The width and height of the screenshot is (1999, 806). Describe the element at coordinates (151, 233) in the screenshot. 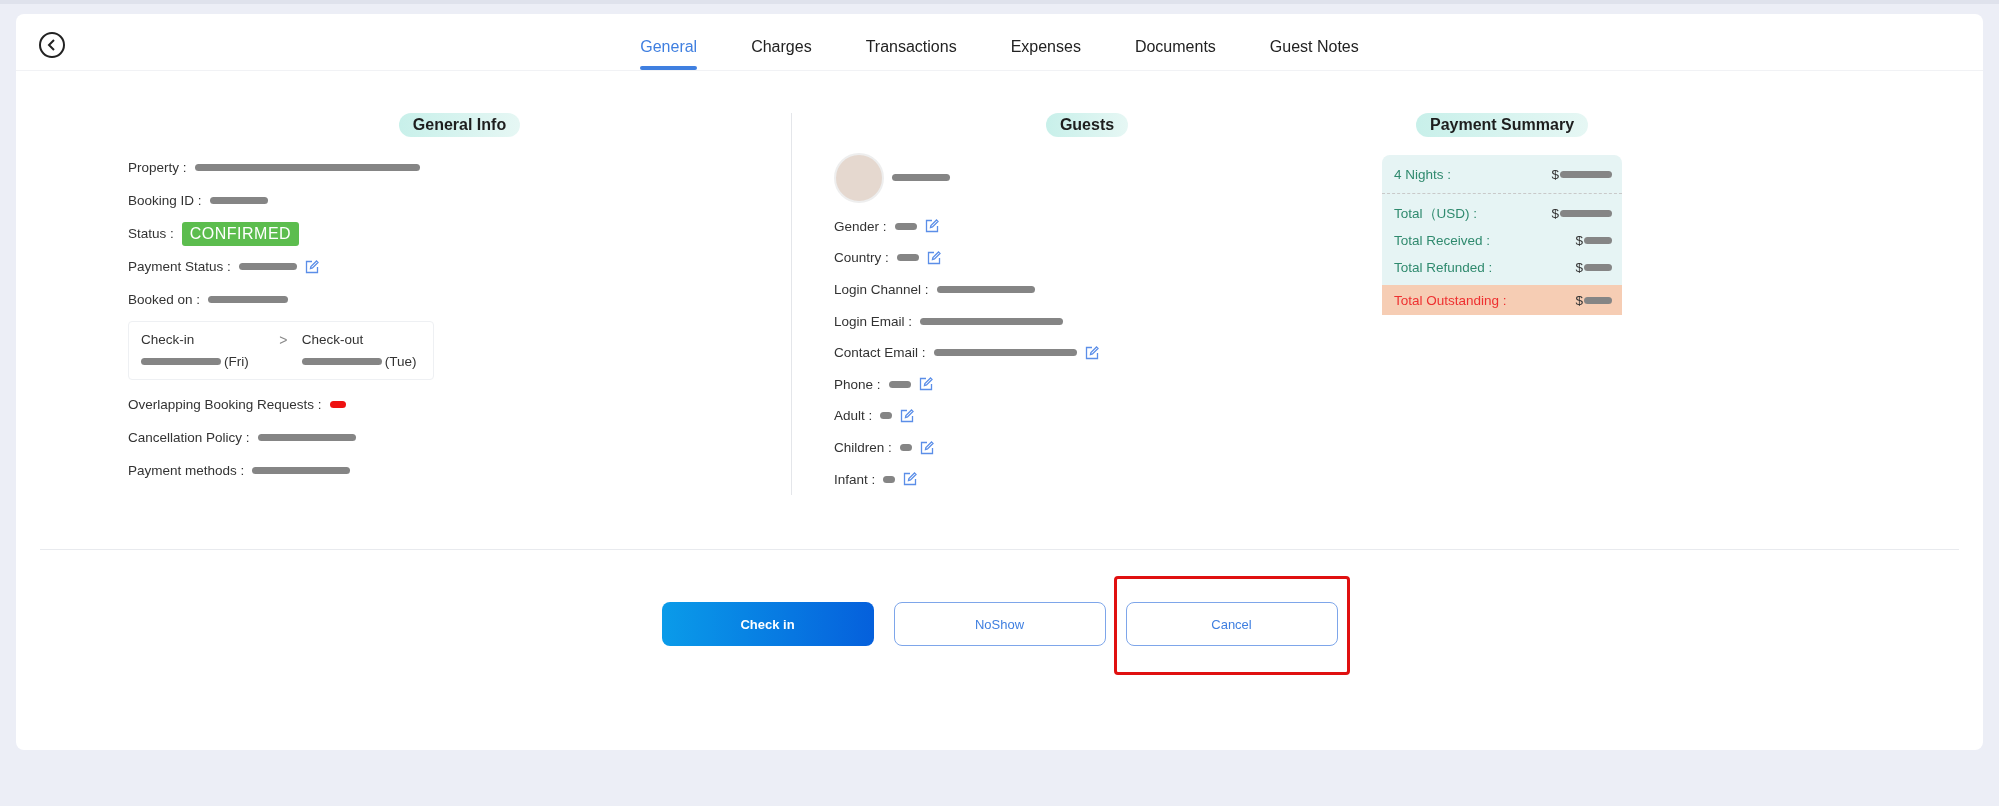

I see `field-label: Status :` at that location.